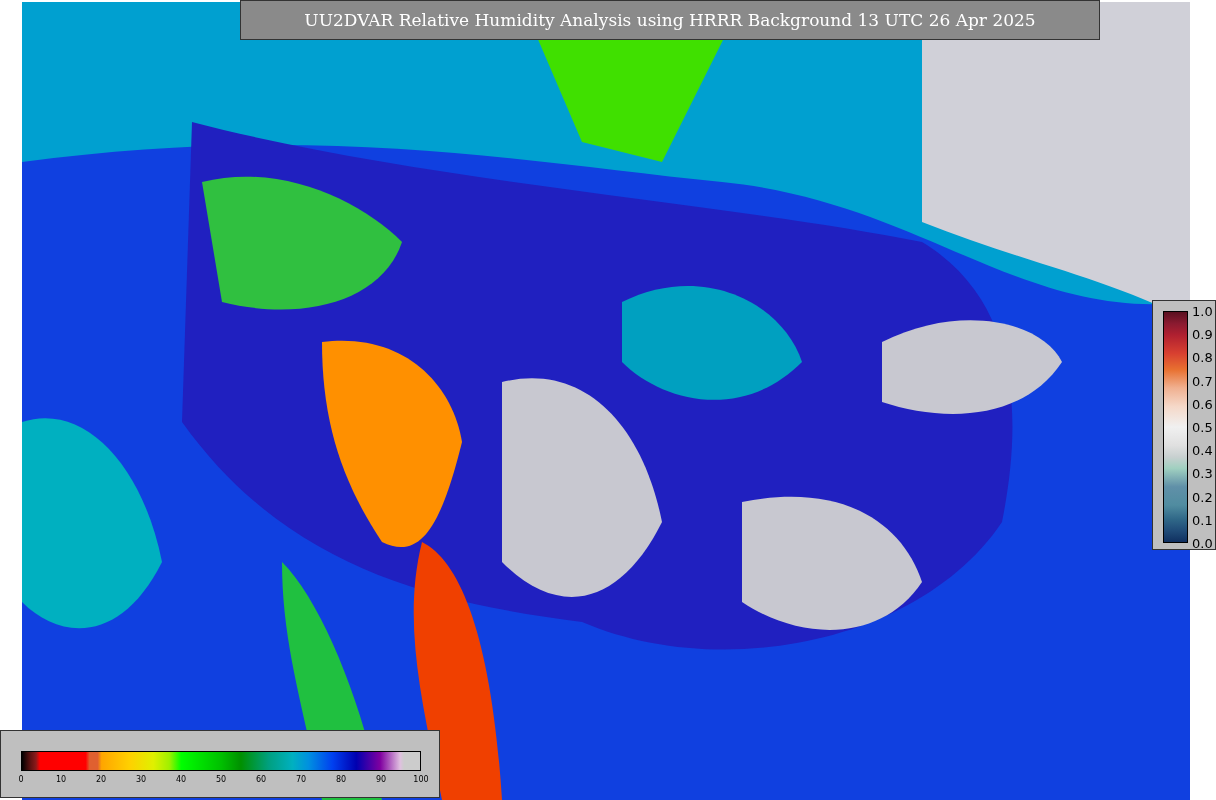  Describe the element at coordinates (1202, 311) in the screenshot. I see `tick-label: 1.0` at that location.